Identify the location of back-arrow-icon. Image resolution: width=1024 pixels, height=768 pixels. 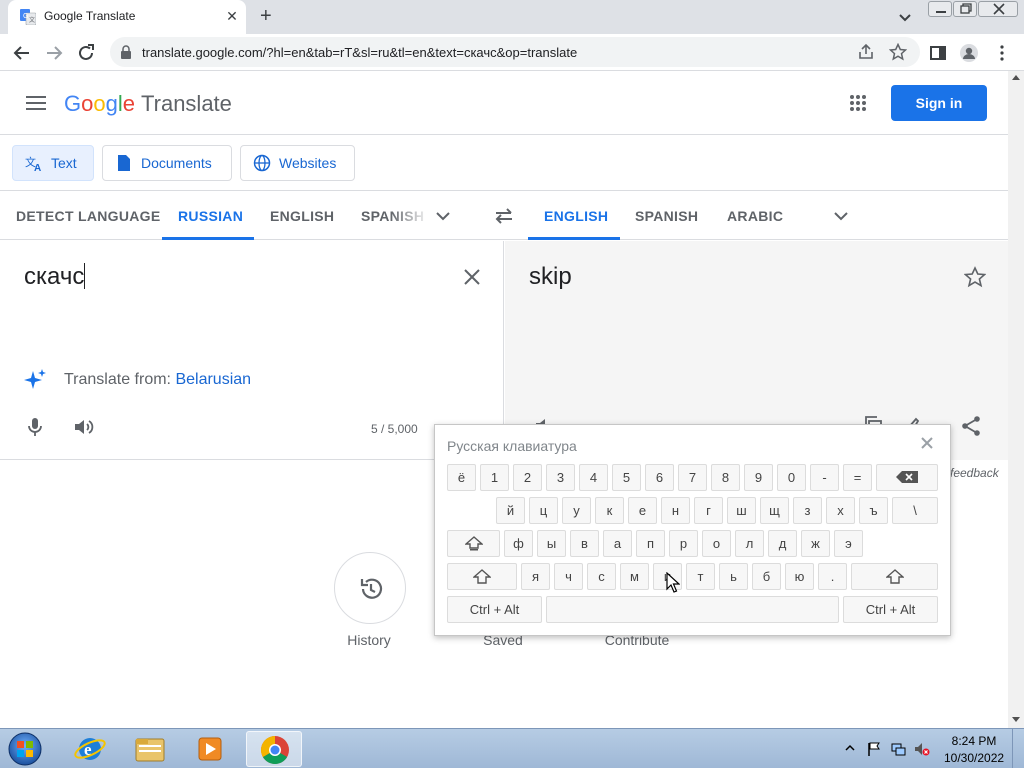
(22, 53).